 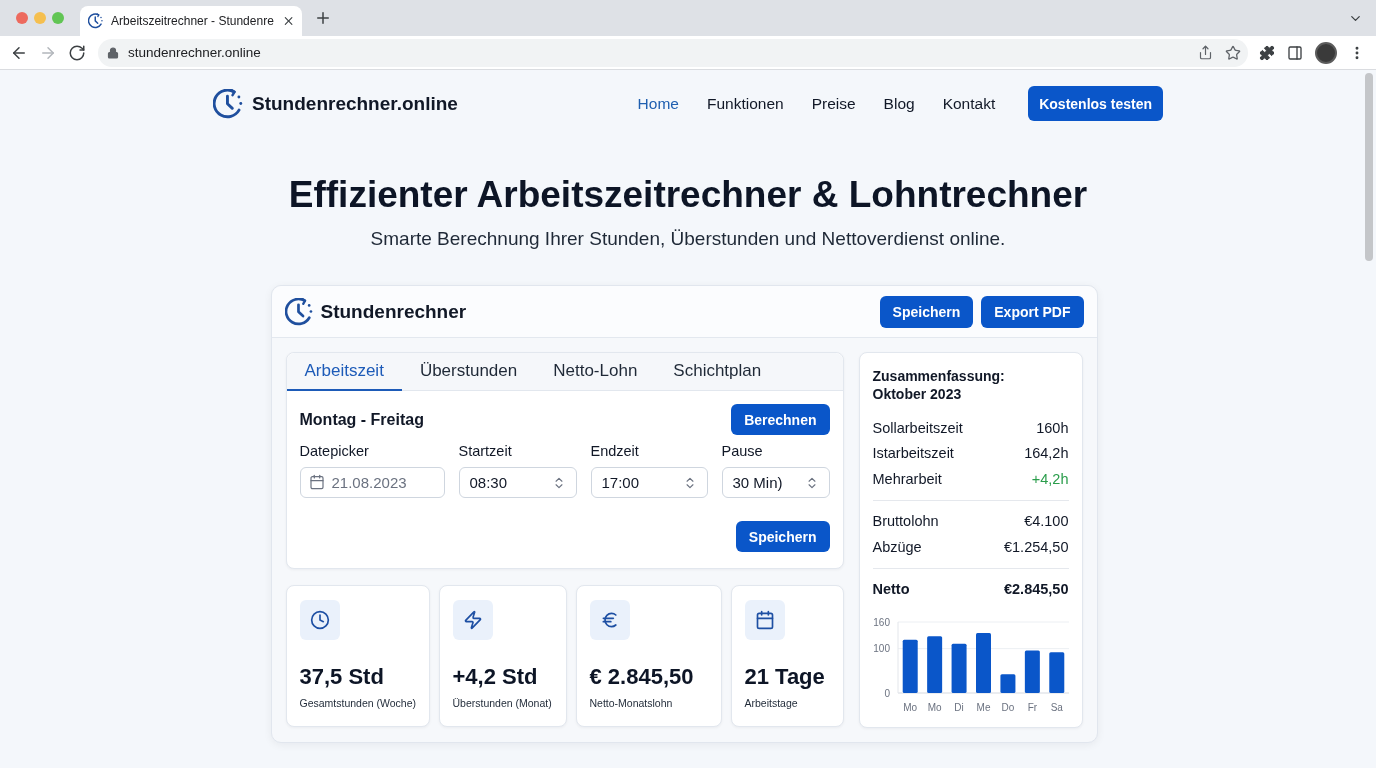 What do you see at coordinates (1056, 707) in the screenshot?
I see `axis-tick-label: Sa` at bounding box center [1056, 707].